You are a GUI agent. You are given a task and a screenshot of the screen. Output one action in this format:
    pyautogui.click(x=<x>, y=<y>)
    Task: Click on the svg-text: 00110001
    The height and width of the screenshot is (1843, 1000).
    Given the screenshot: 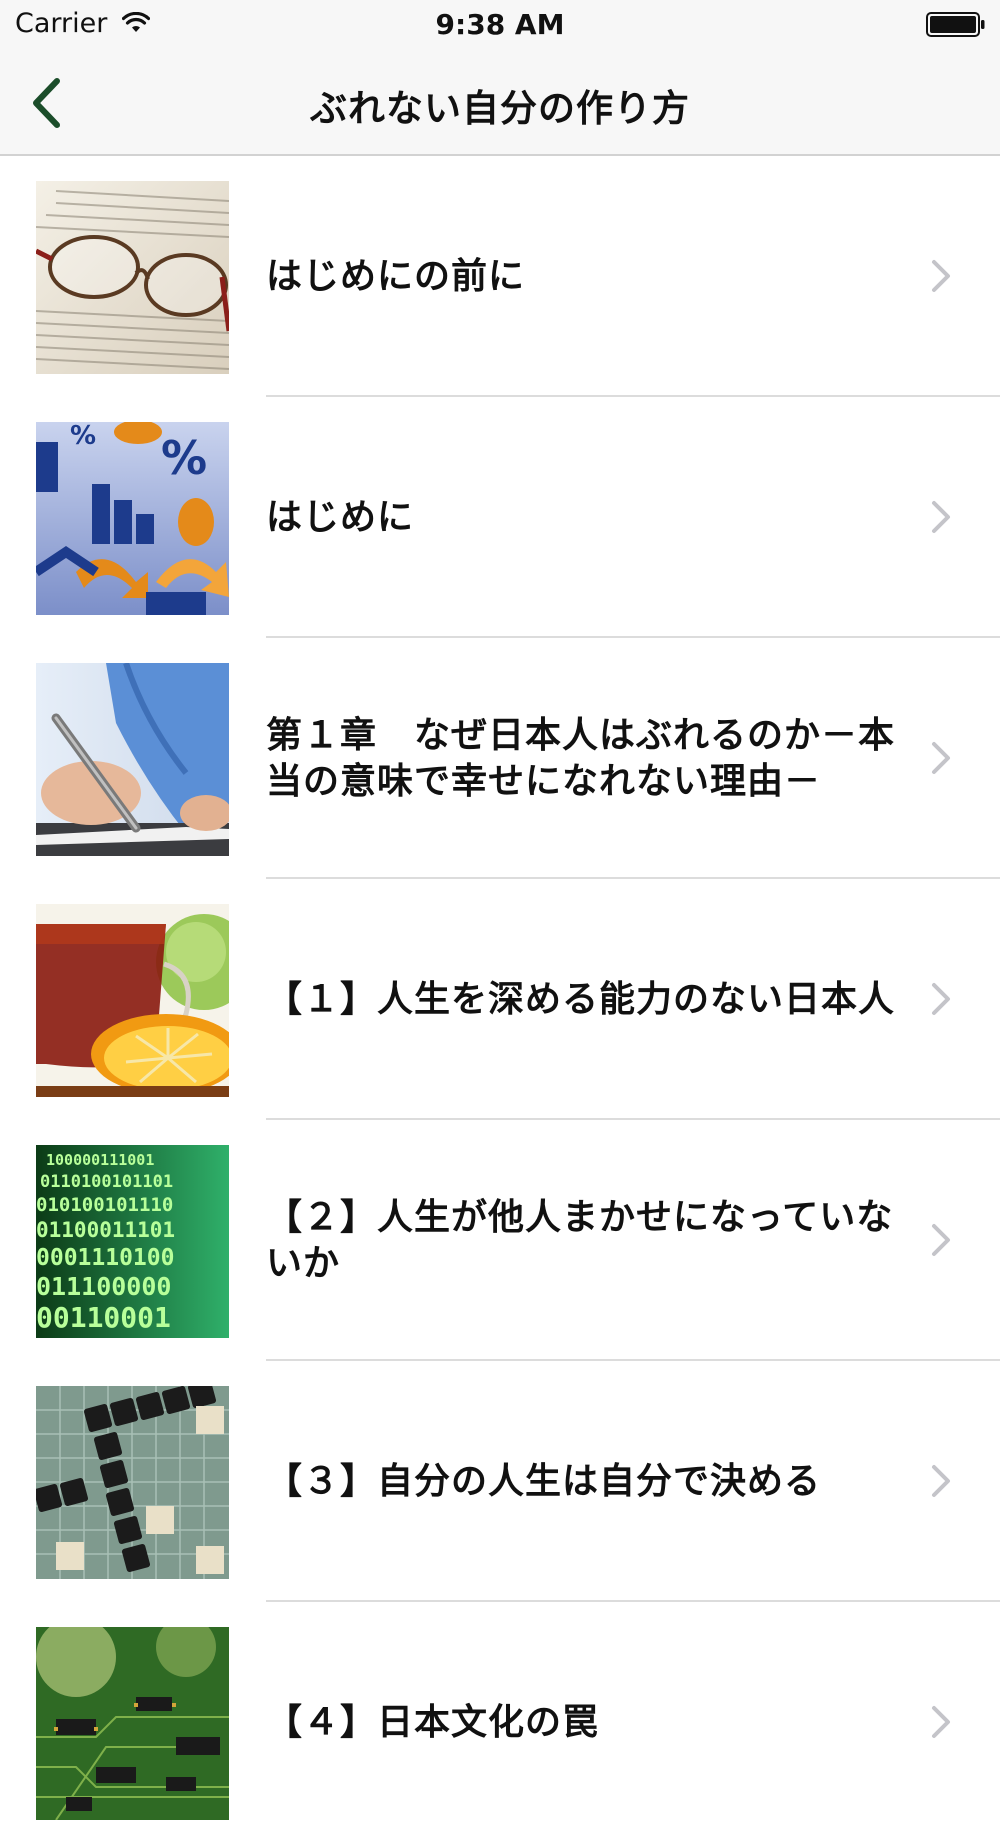 What is the action you would take?
    pyautogui.click(x=103, y=1317)
    